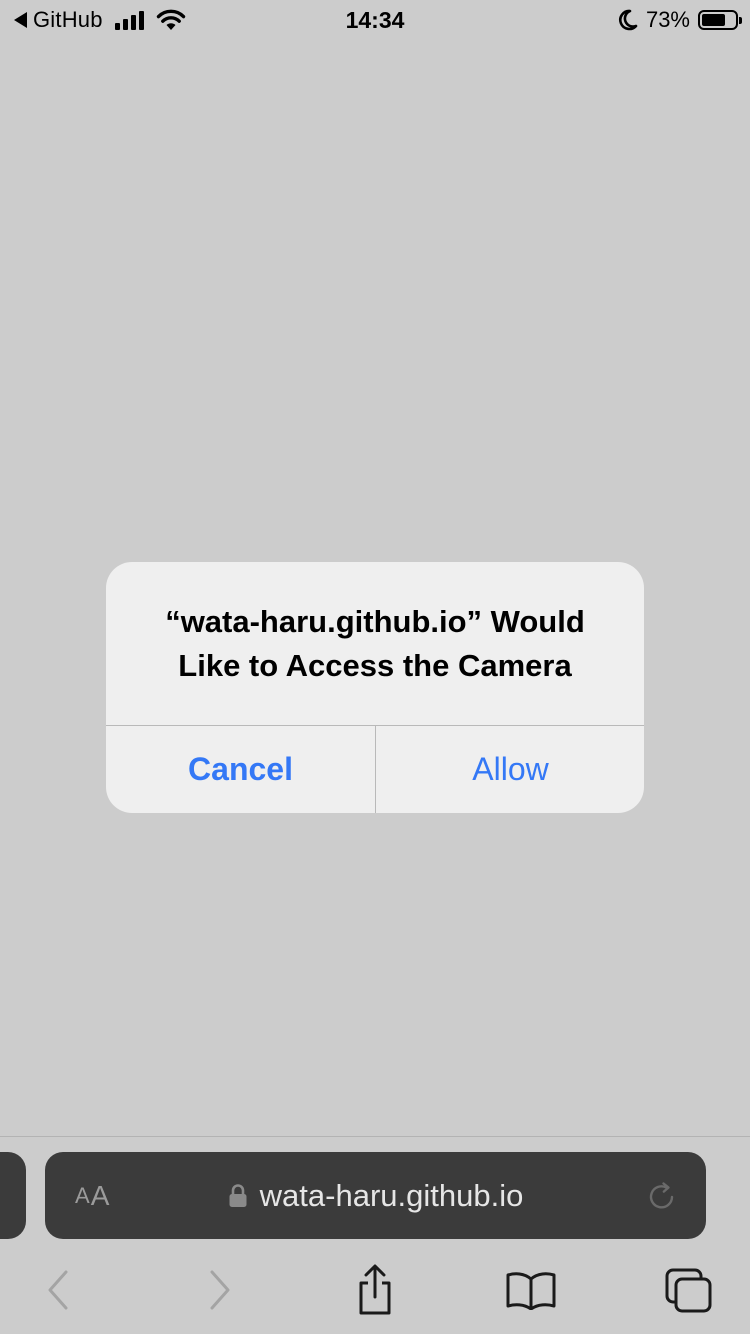 The height and width of the screenshot is (1334, 750). I want to click on share-icon, so click(375, 1289).